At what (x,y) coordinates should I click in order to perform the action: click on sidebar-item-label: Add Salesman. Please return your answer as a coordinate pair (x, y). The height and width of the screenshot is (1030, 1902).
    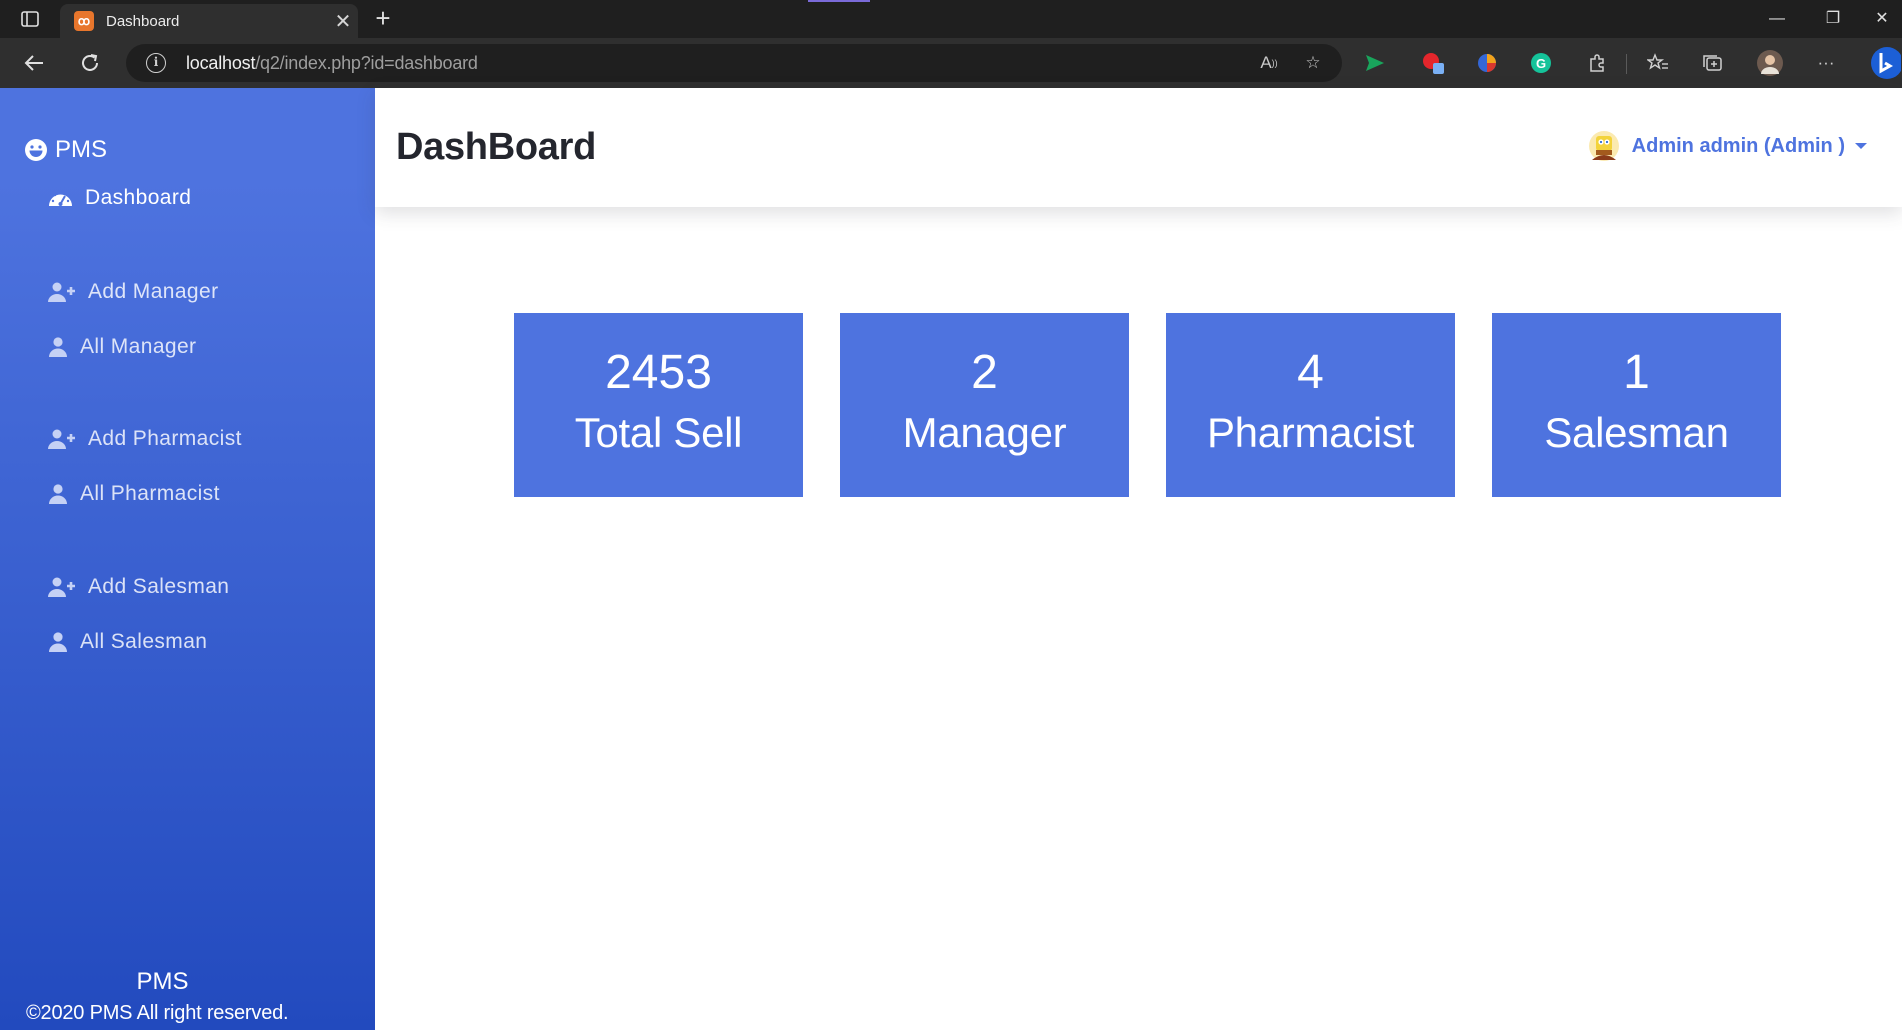
    Looking at the image, I should click on (159, 586).